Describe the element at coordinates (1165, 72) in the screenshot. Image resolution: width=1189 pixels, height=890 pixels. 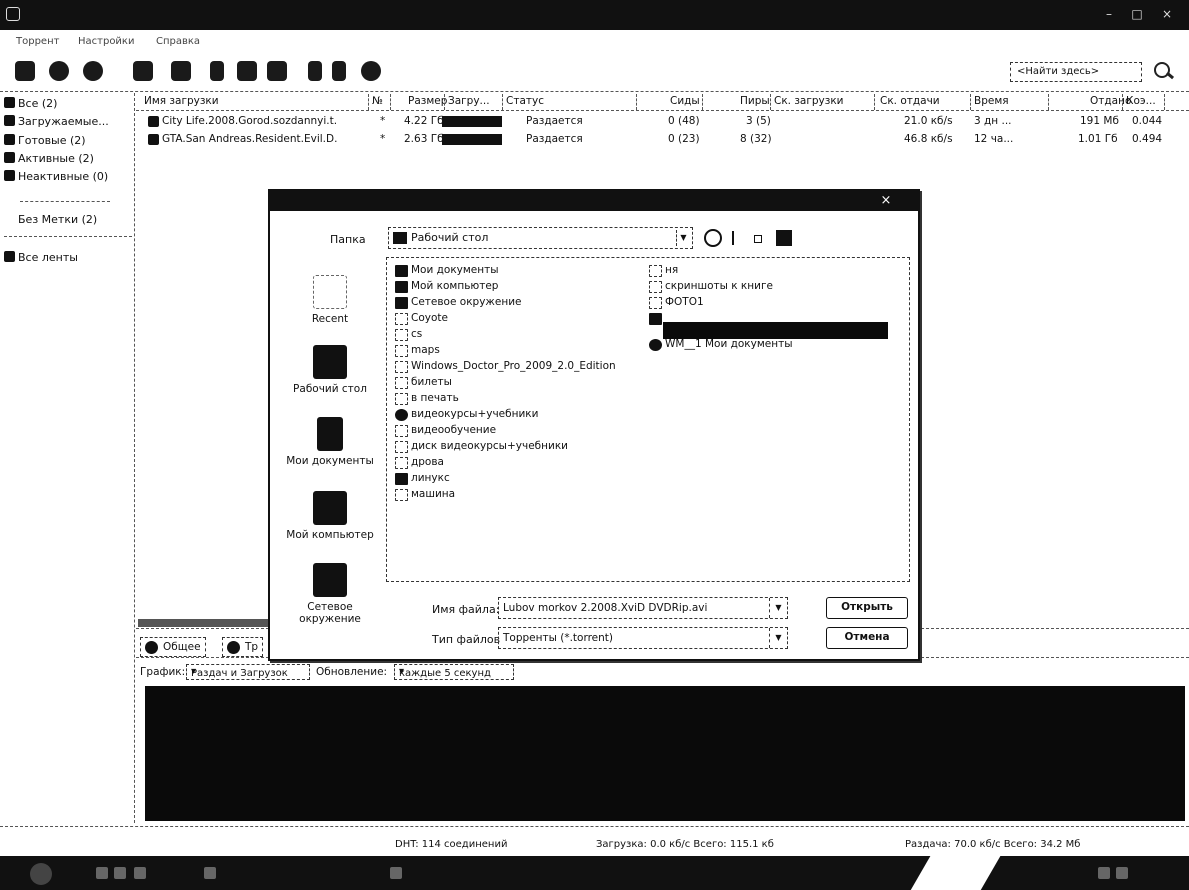
I see `search-icon` at that location.